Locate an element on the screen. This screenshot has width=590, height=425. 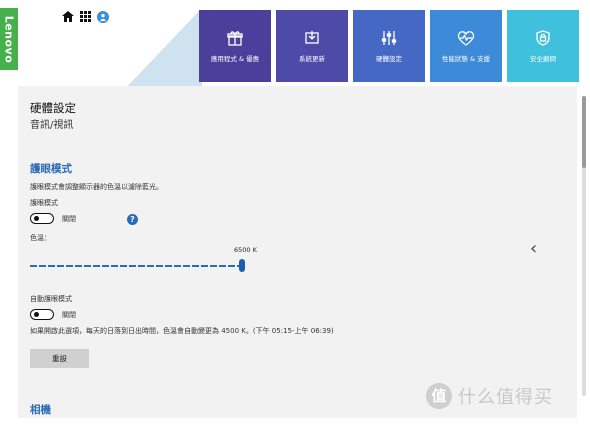
tile-label: 性能狀態 & 支援 is located at coordinates (466, 59).